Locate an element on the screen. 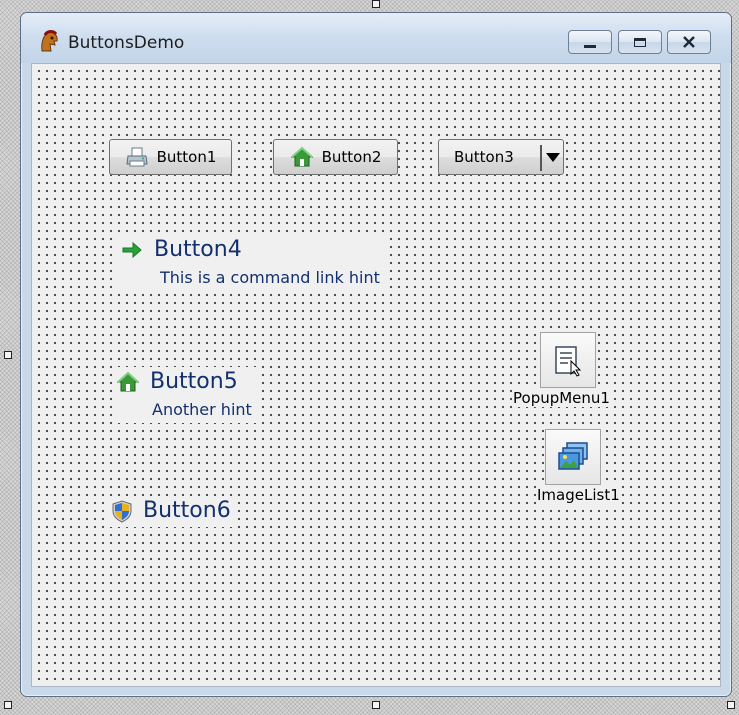 The width and height of the screenshot is (739, 715). close-button is located at coordinates (689, 42).